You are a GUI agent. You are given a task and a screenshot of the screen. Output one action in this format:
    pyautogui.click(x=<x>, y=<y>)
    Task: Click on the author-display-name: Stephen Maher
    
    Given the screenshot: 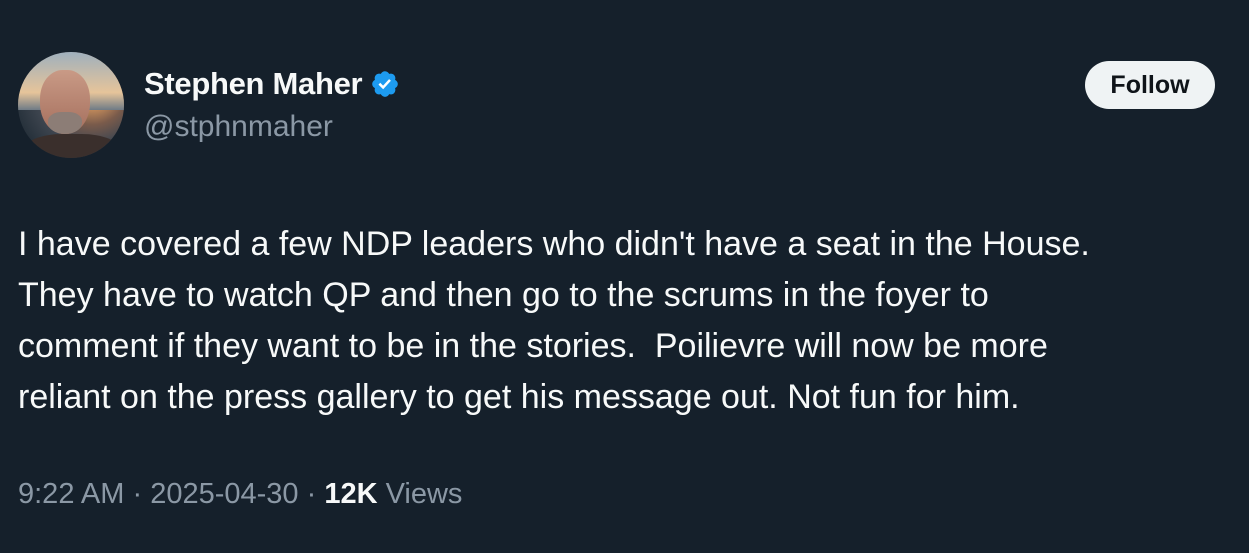 What is the action you would take?
    pyautogui.click(x=253, y=84)
    